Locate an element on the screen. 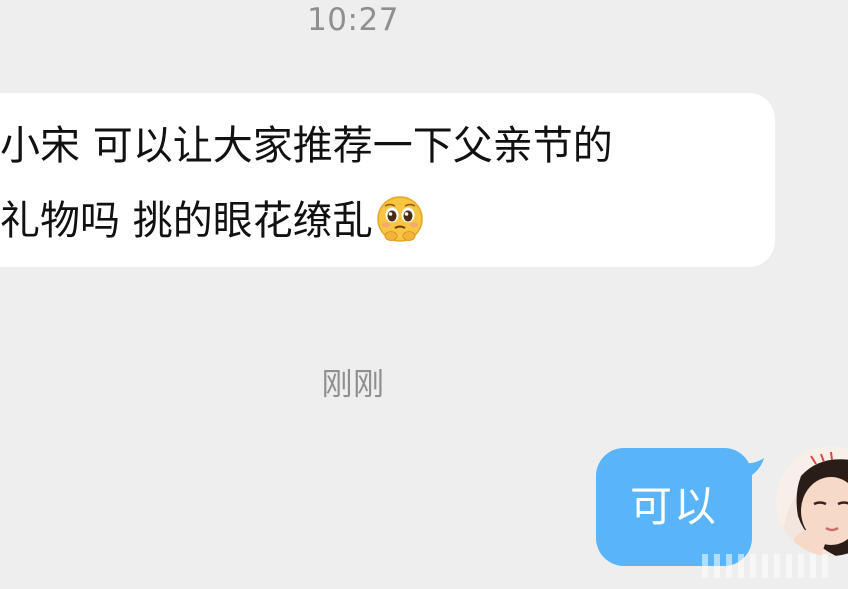  watermark-icon is located at coordinates (765, 566).